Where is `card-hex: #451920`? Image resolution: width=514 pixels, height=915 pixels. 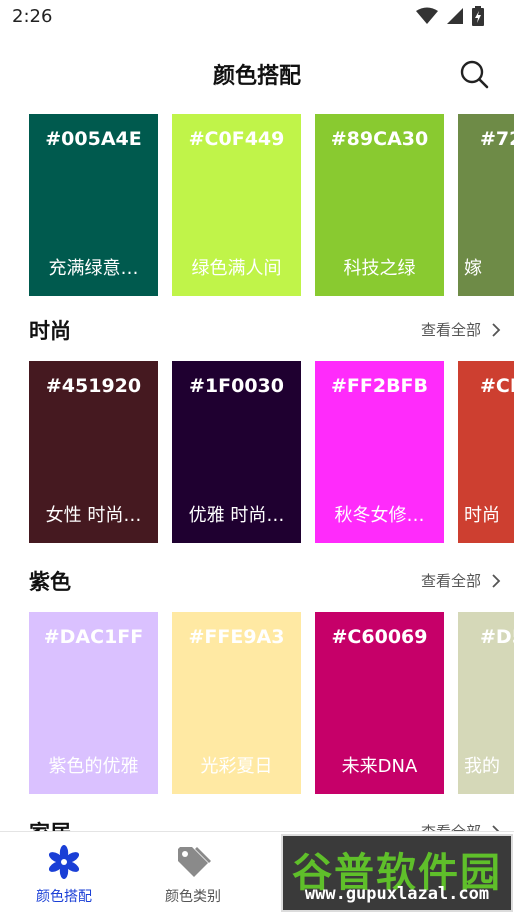 card-hex: #451920 is located at coordinates (93, 386).